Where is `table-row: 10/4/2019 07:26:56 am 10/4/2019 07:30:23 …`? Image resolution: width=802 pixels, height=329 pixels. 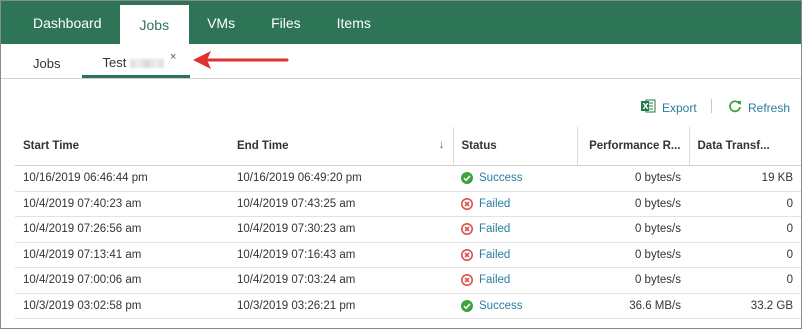
table-row: 10/4/2019 07:26:56 am 10/4/2019 07:30:23 … is located at coordinates (408, 229).